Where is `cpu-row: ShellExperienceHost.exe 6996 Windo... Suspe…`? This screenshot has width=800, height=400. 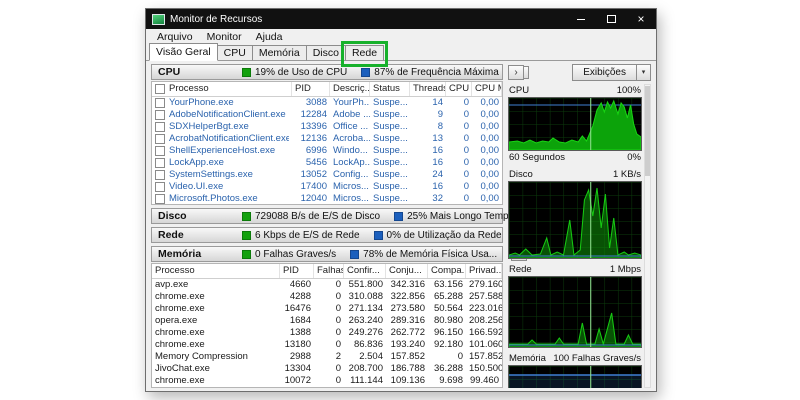
cpu-row: ShellExperienceHost.exe 6996 Windo... Suspe… is located at coordinates (327, 151).